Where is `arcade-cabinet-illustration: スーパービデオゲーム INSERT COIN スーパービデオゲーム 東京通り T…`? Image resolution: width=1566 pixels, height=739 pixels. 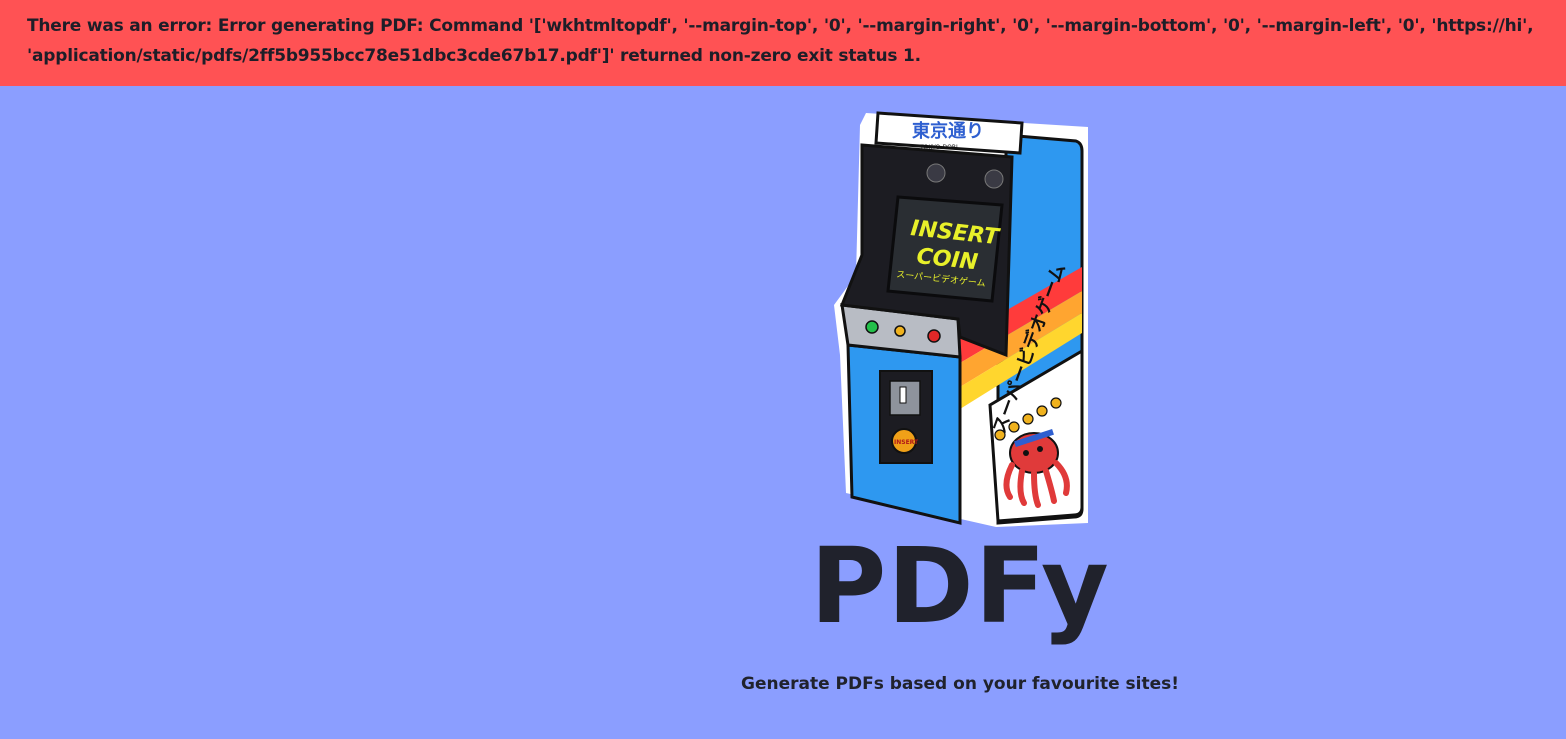
arcade-cabinet-illustration: スーパービデオゲーム INSERT COIN スーパービデオゲーム 東京通り T… is located at coordinates (961, 319).